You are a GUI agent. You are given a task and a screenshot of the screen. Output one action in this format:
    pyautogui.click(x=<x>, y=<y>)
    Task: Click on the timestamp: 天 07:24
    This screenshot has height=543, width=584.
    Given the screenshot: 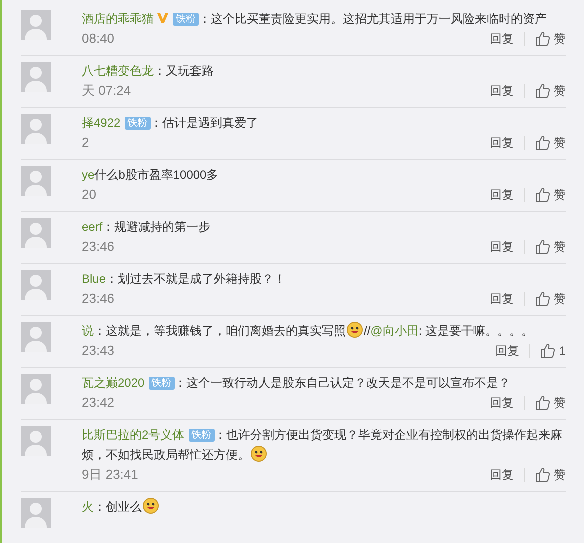 What is the action you would take?
    pyautogui.click(x=106, y=91)
    